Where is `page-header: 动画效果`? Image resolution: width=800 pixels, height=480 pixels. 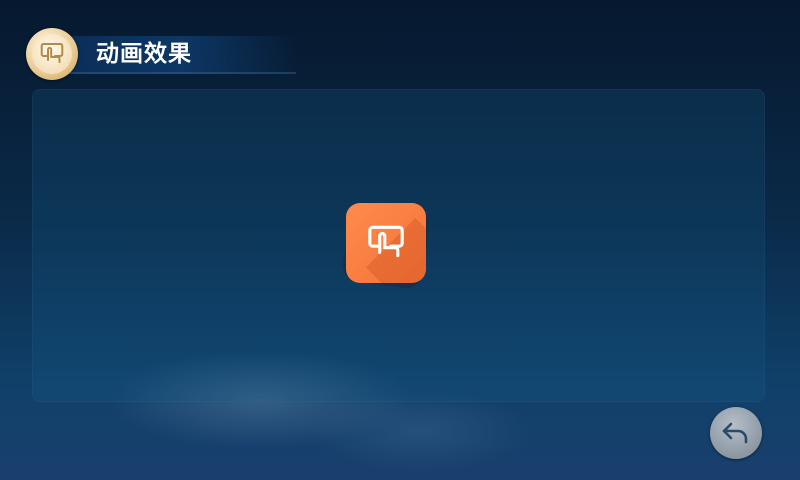
page-header: 动画效果 is located at coordinates (161, 54).